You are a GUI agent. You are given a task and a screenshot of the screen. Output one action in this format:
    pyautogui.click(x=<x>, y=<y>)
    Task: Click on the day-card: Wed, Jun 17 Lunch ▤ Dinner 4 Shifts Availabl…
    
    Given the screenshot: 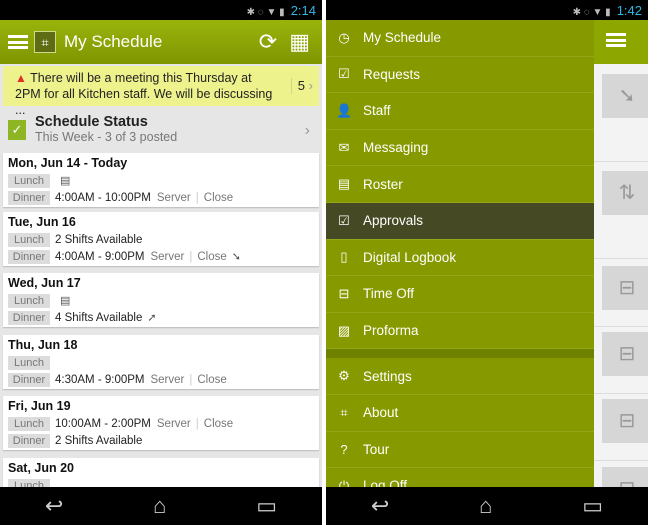 What is the action you would take?
    pyautogui.click(x=161, y=300)
    